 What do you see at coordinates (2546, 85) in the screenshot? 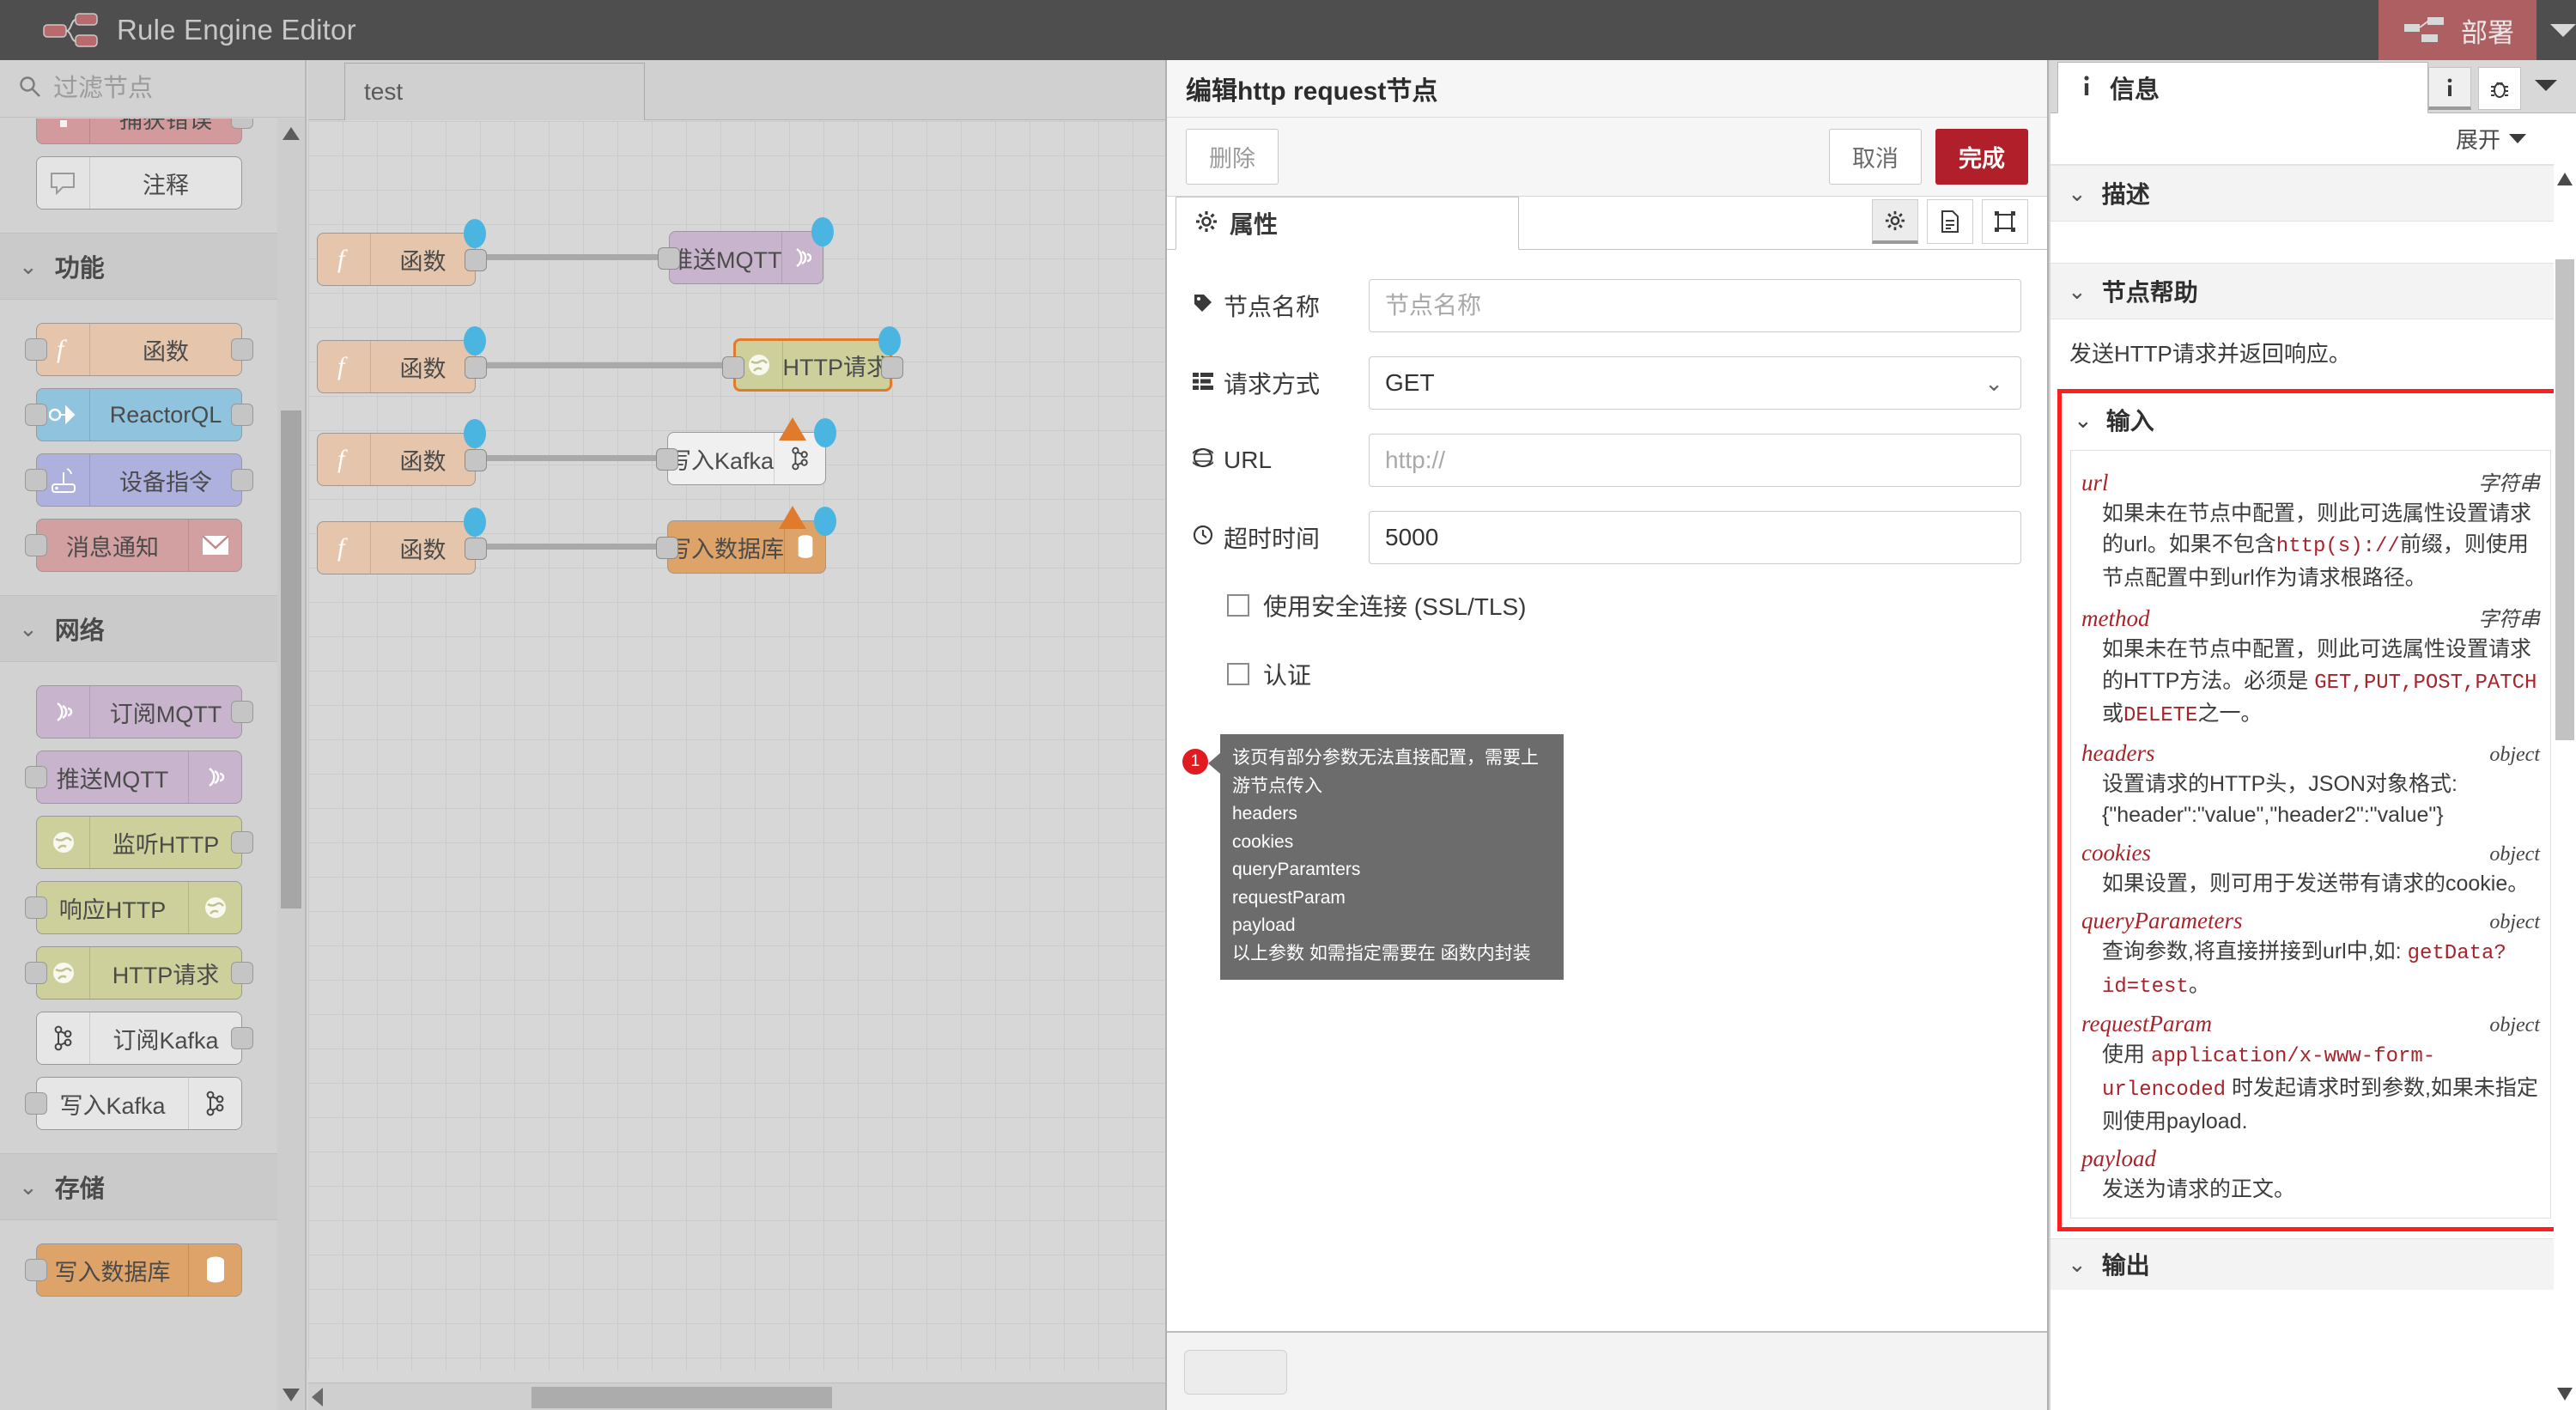
I see `info-panel-dropdown-caret-icon` at bounding box center [2546, 85].